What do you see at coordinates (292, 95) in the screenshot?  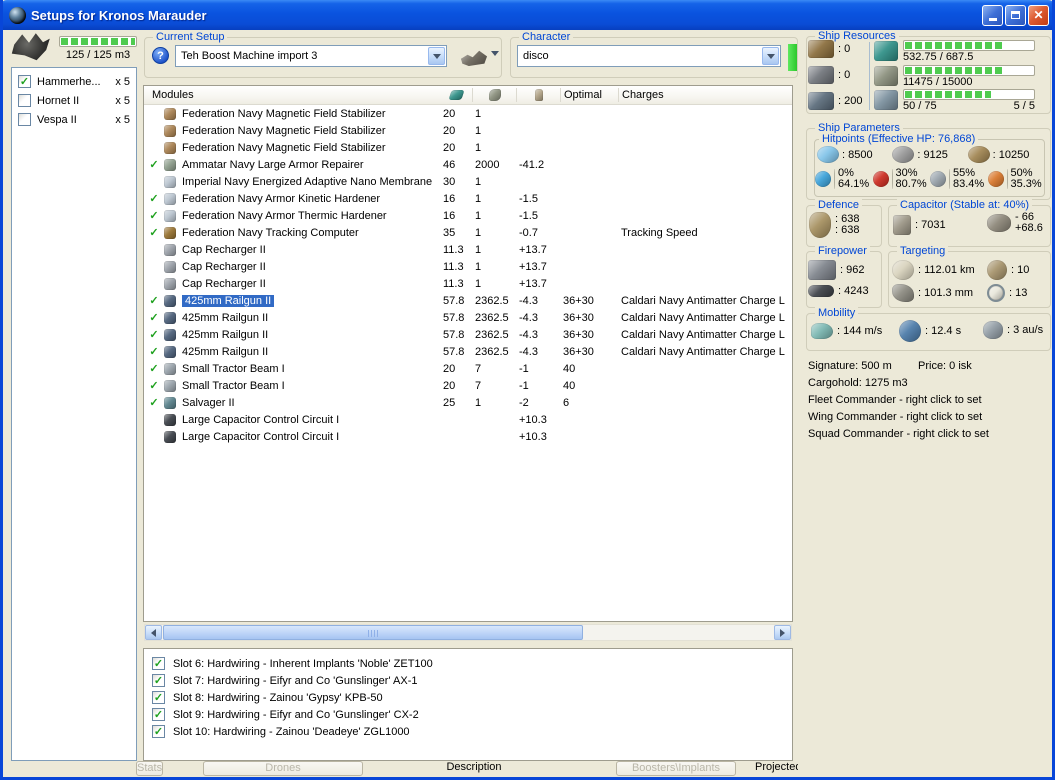 I see `modules-column-header: Modules` at bounding box center [292, 95].